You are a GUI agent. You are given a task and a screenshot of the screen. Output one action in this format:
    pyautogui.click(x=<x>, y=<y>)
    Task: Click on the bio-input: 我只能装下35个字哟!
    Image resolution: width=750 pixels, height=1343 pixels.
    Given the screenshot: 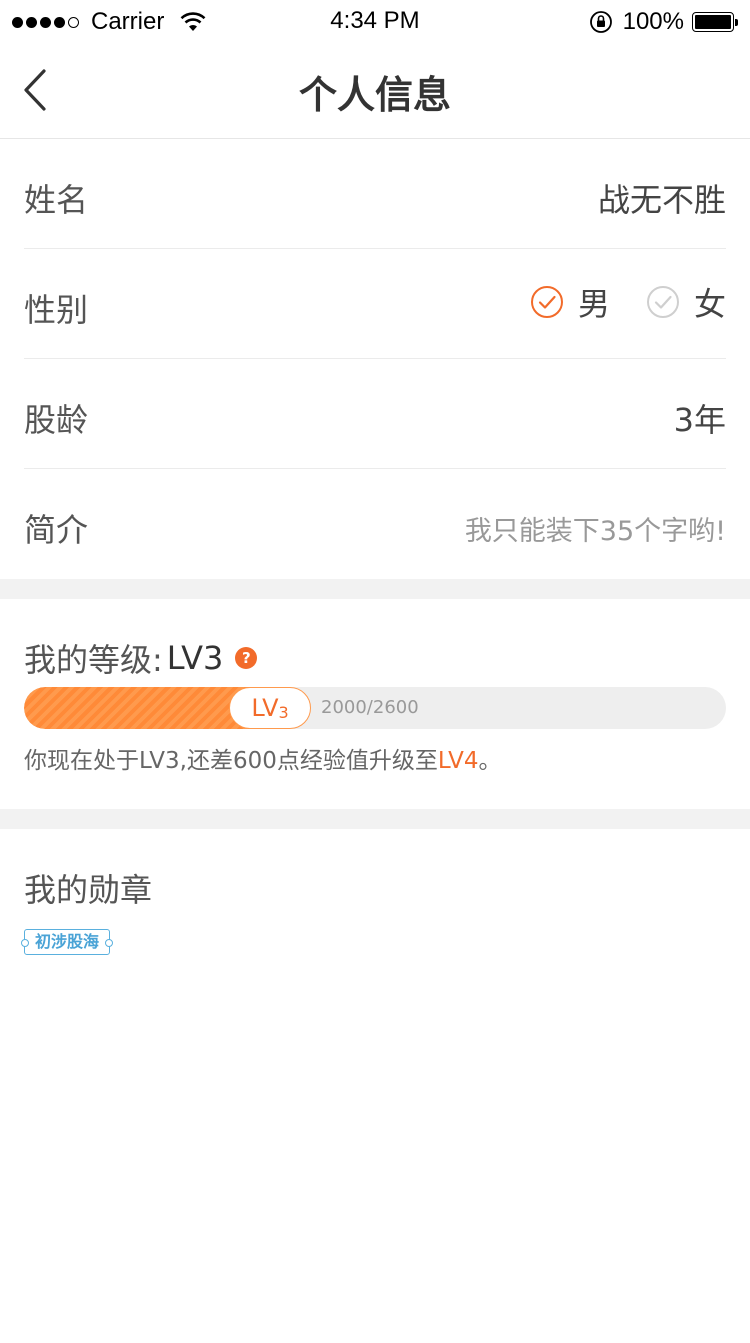 What is the action you would take?
    pyautogui.click(x=595, y=528)
    